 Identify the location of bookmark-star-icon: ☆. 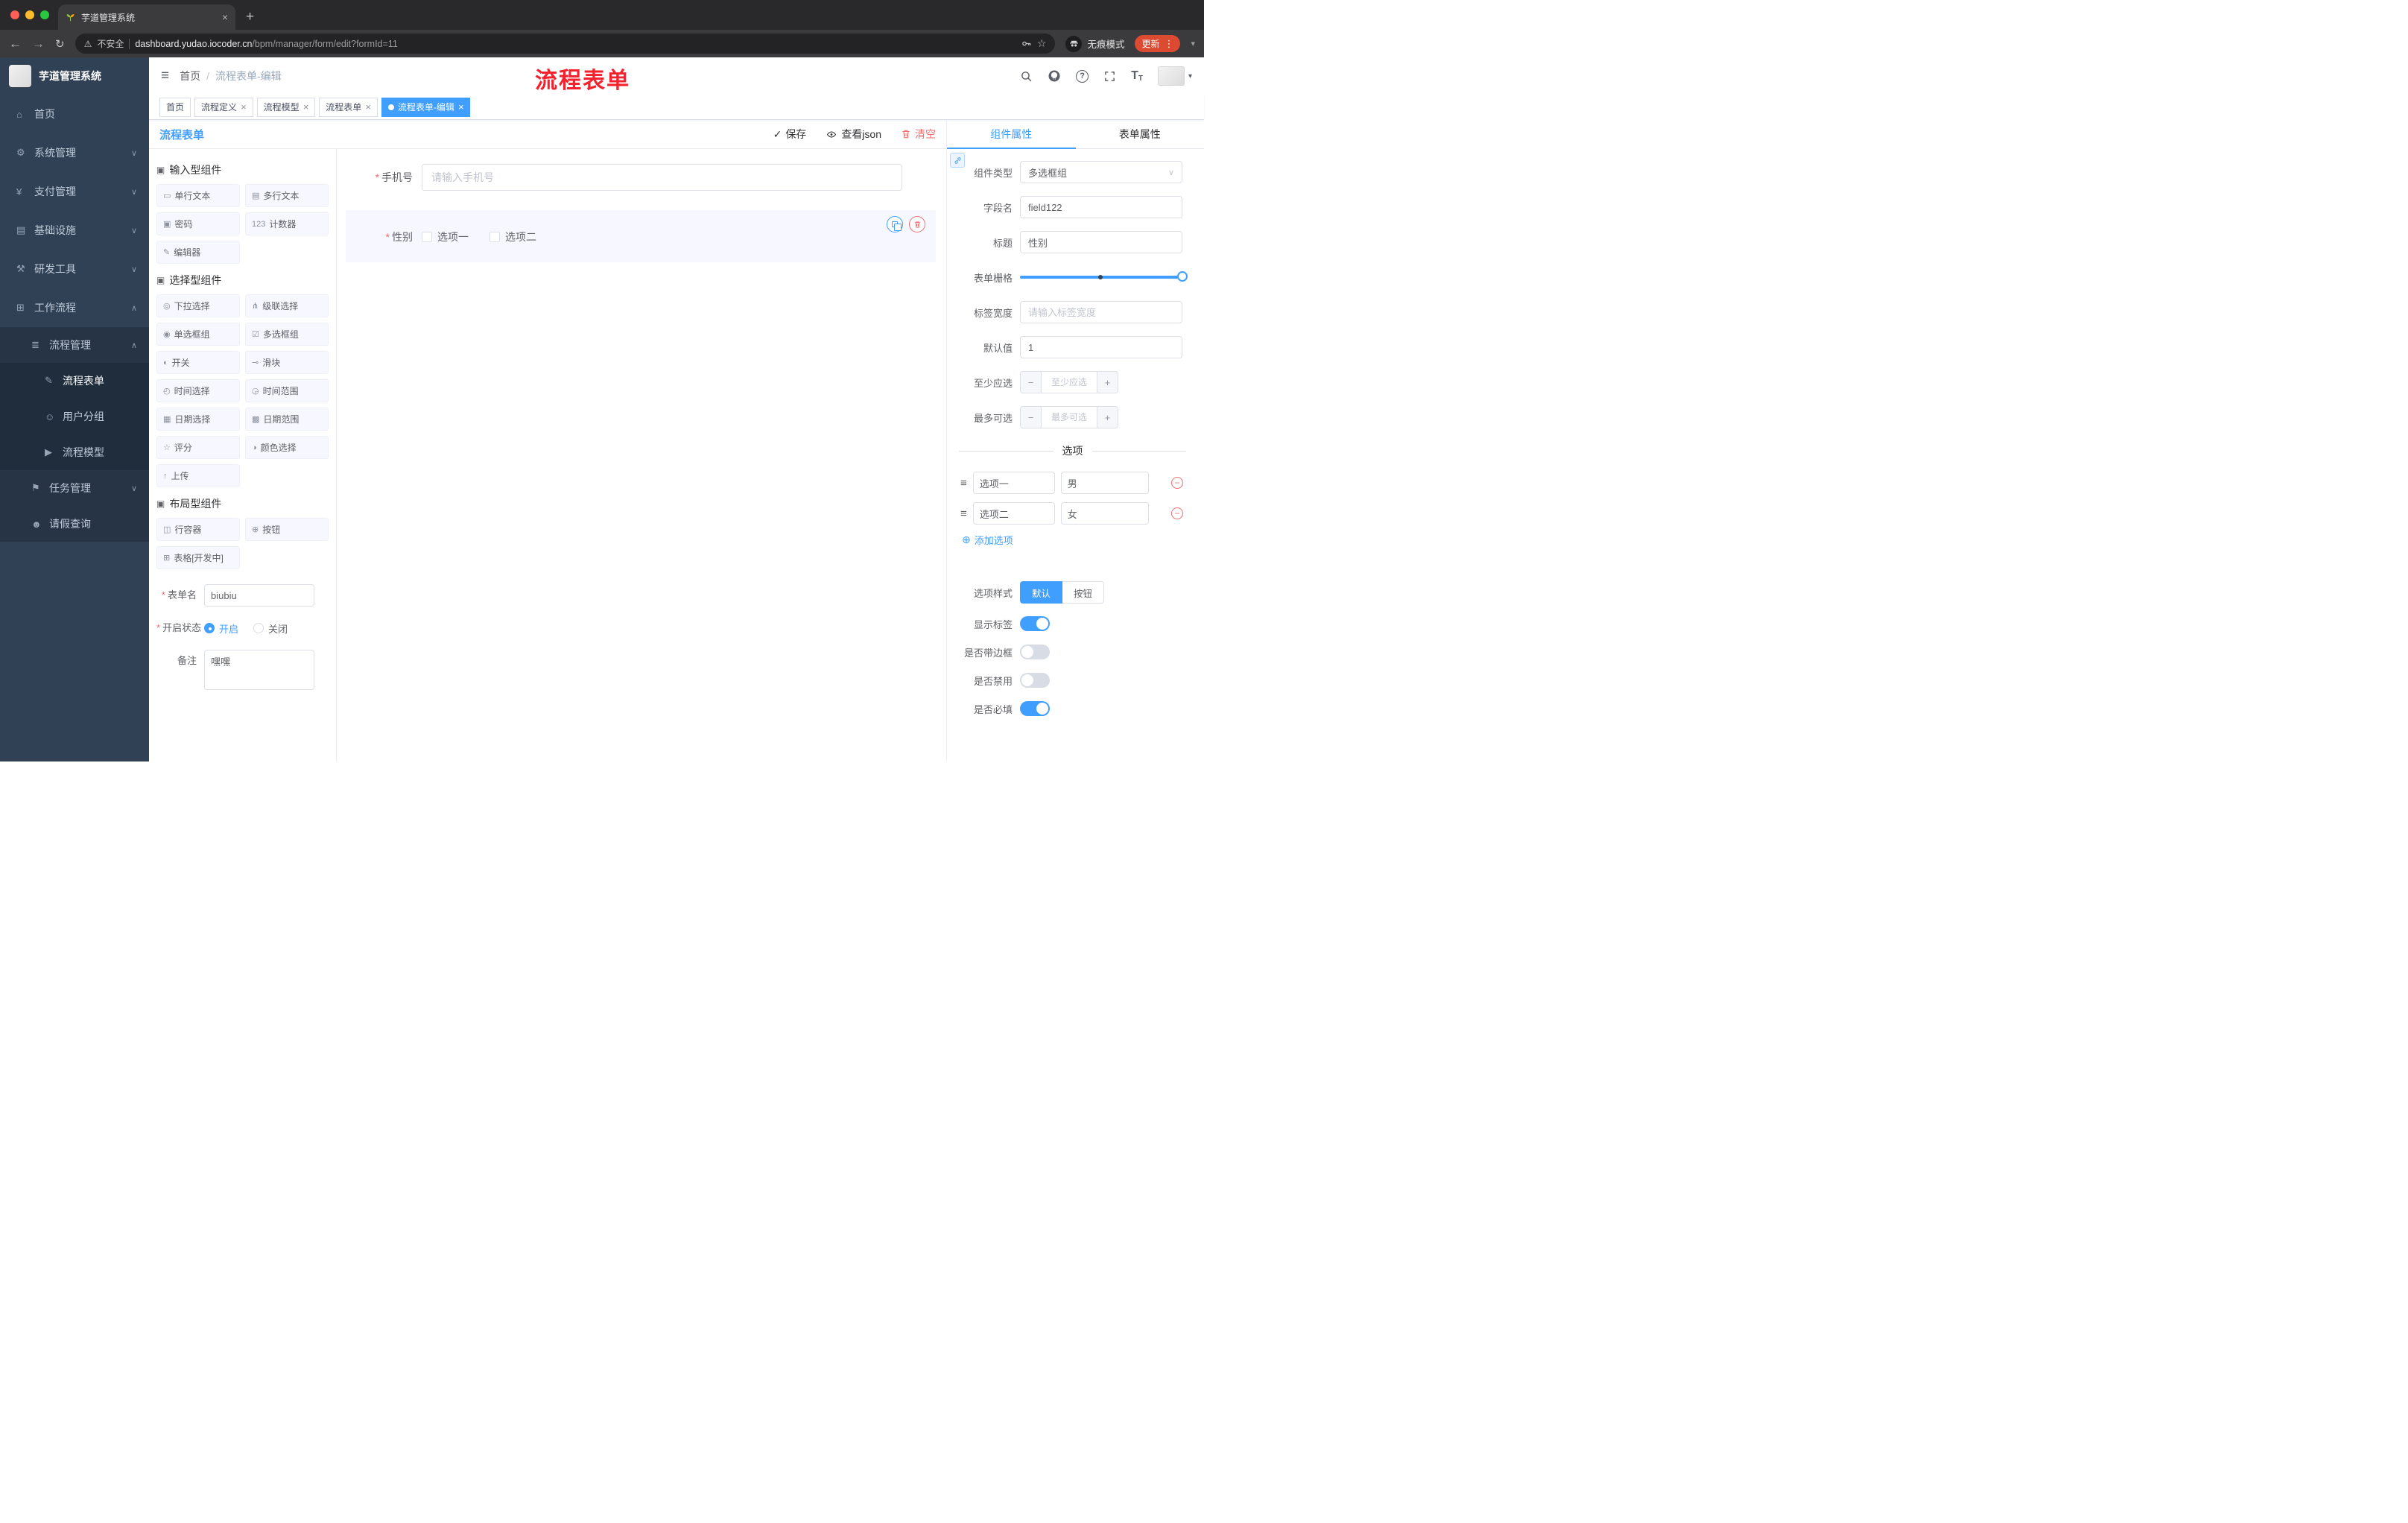
(1042, 44).